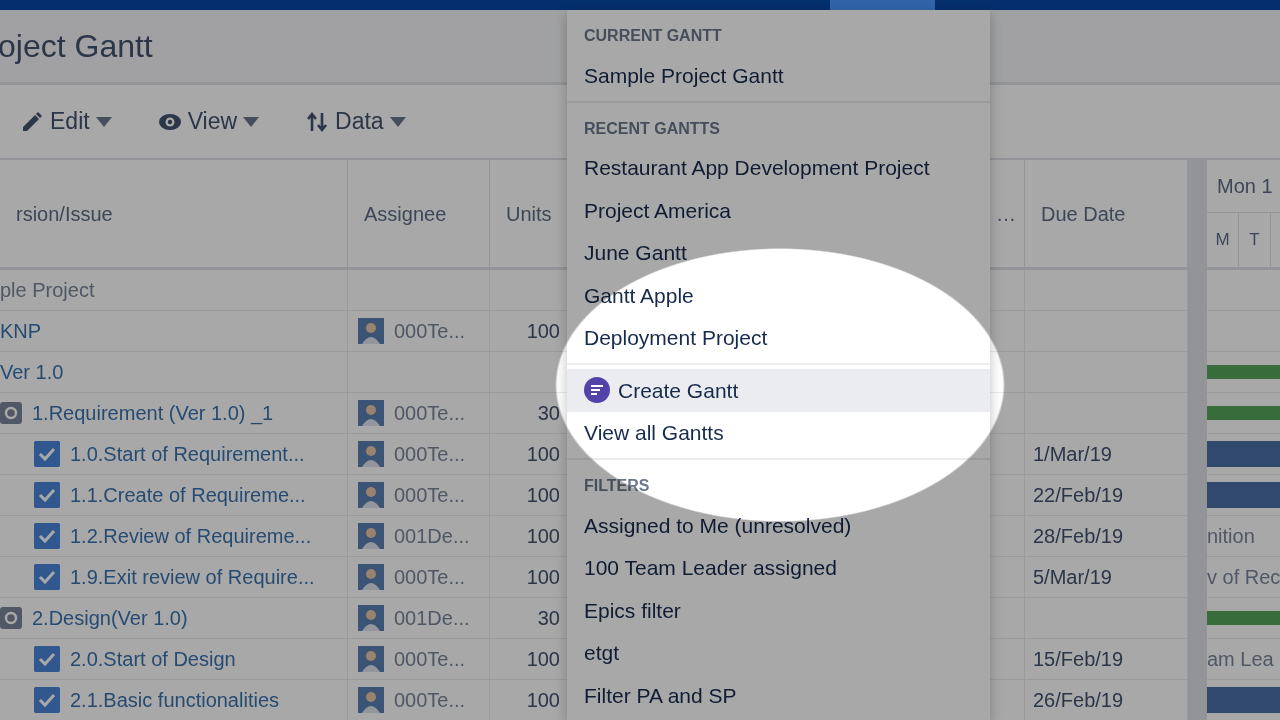 The image size is (1280, 720). What do you see at coordinates (66, 121) in the screenshot?
I see `toolbar-dropdown-button: Edit` at bounding box center [66, 121].